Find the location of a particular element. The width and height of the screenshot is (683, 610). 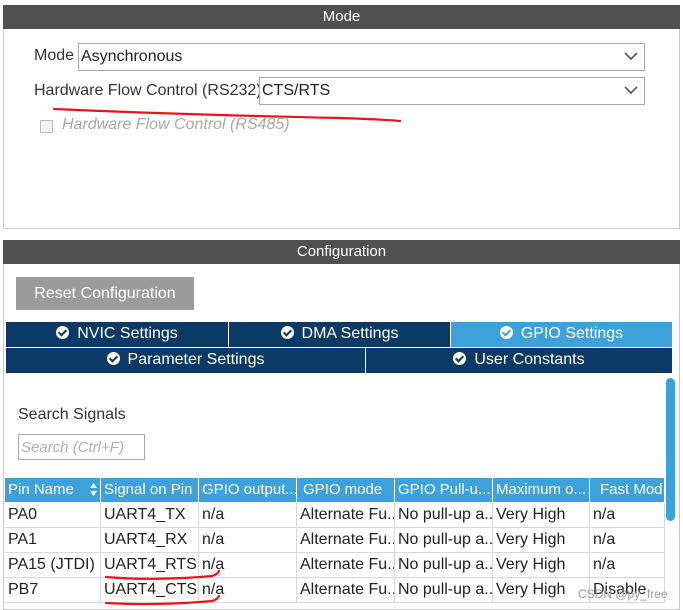

tab-user-constants: User Constants is located at coordinates (519, 360).